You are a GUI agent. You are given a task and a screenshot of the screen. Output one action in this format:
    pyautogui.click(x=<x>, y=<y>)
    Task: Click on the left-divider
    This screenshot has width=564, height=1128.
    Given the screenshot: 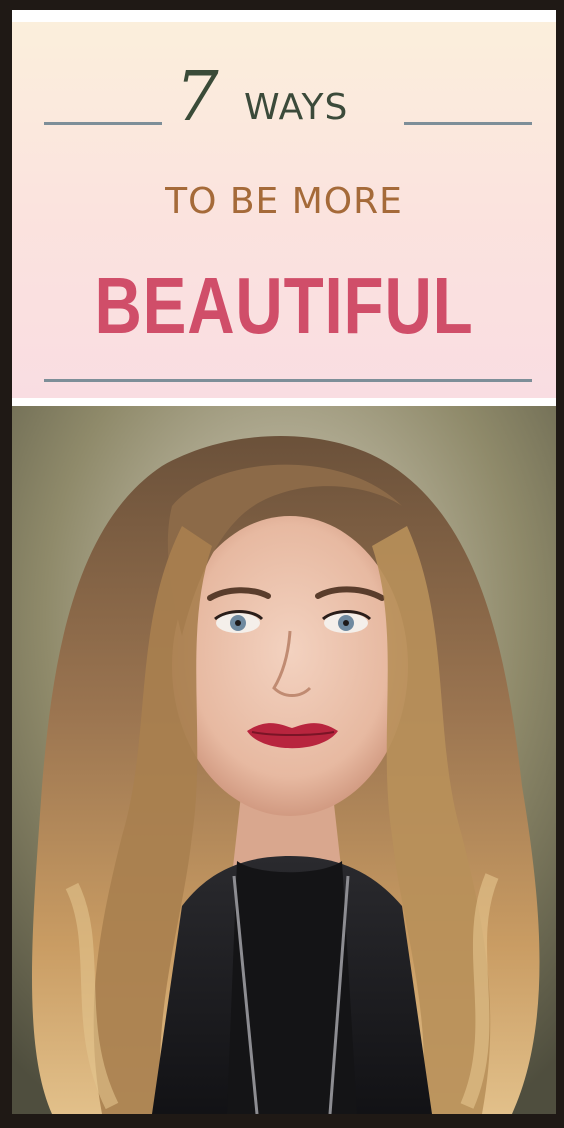 What is the action you would take?
    pyautogui.click(x=103, y=123)
    